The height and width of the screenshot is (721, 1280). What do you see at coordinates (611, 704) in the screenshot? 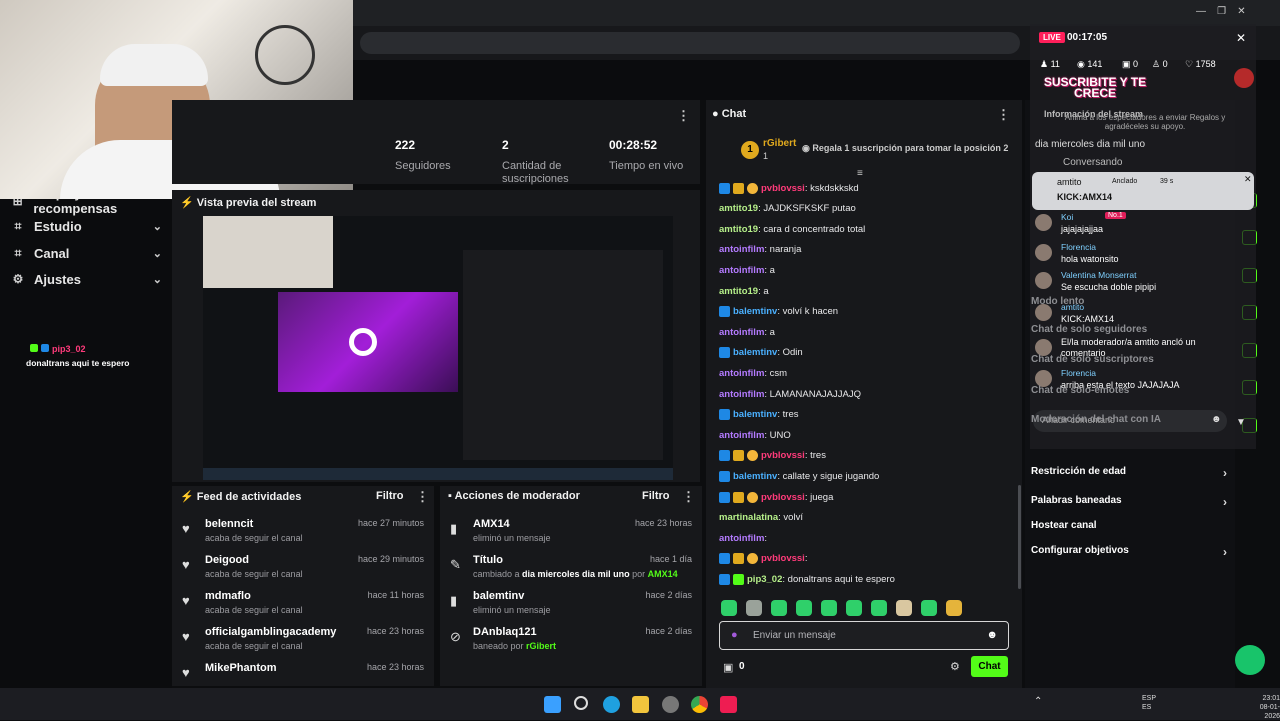
I see `edge-icon` at bounding box center [611, 704].